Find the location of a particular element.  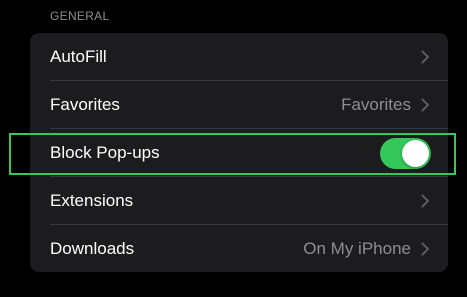

row-value-favorites: Favorites is located at coordinates (376, 104).